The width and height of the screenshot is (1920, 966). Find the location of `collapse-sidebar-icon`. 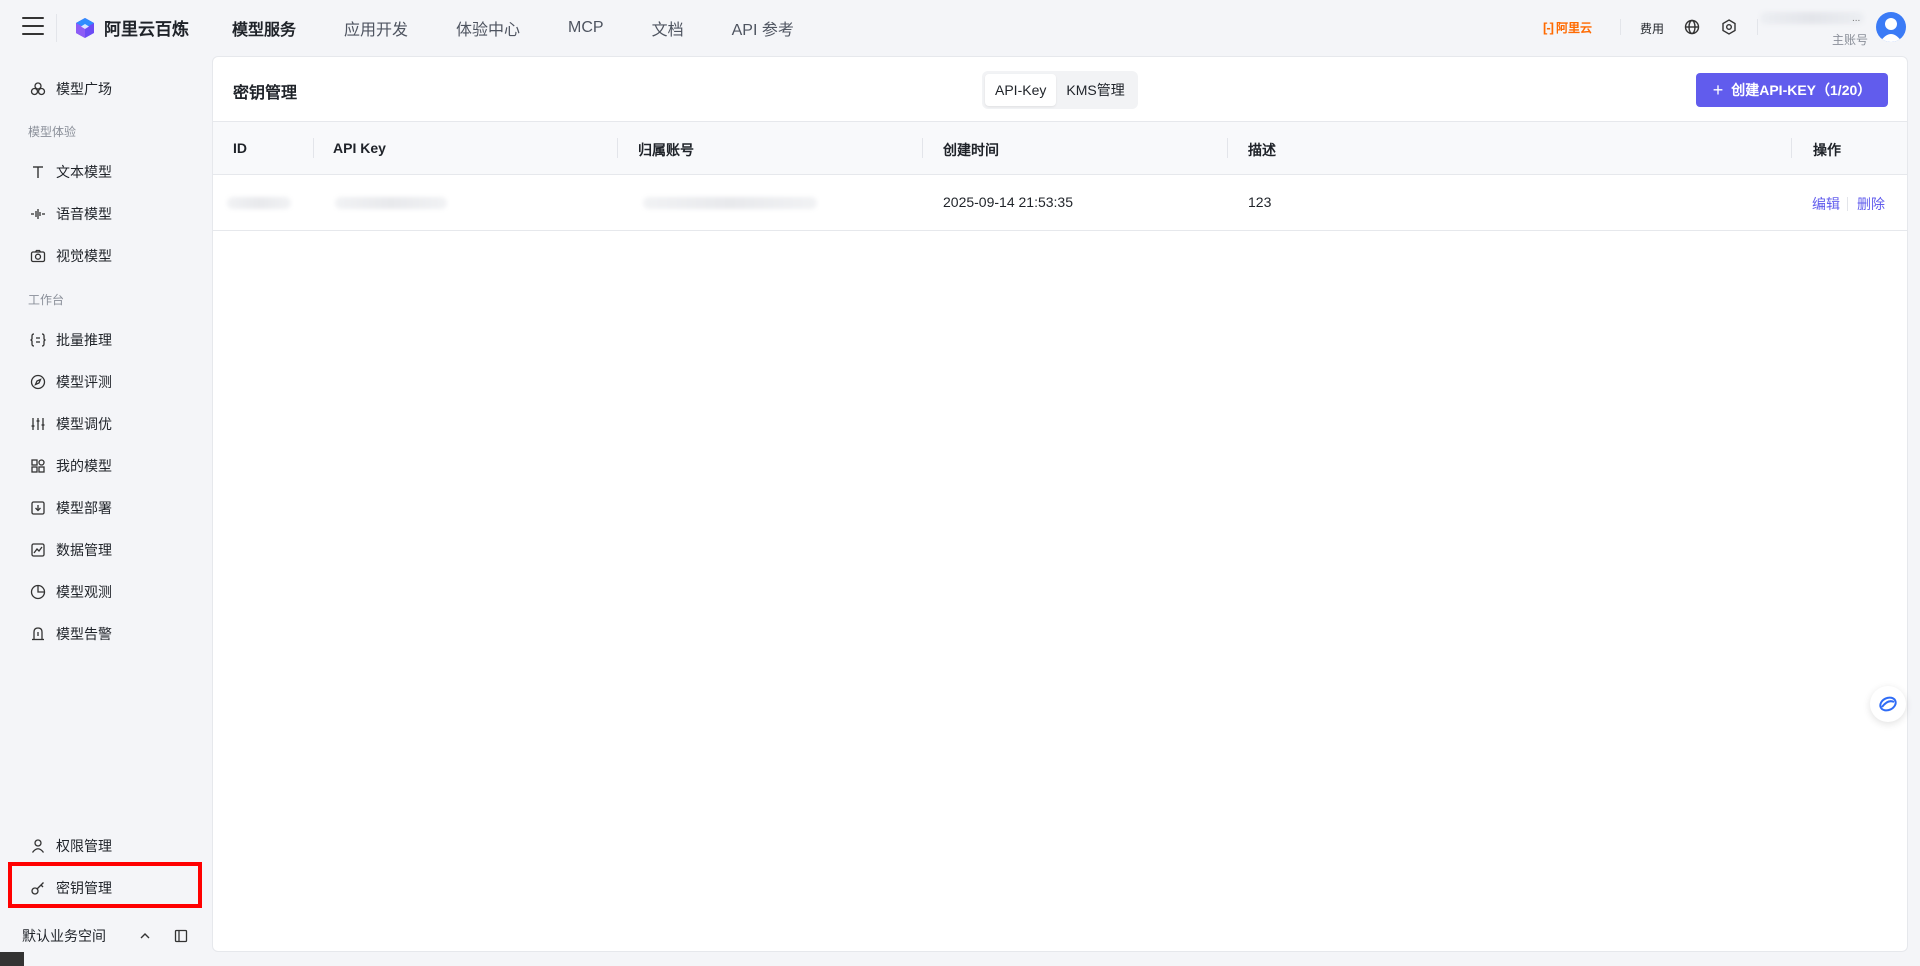

collapse-sidebar-icon is located at coordinates (181, 936).